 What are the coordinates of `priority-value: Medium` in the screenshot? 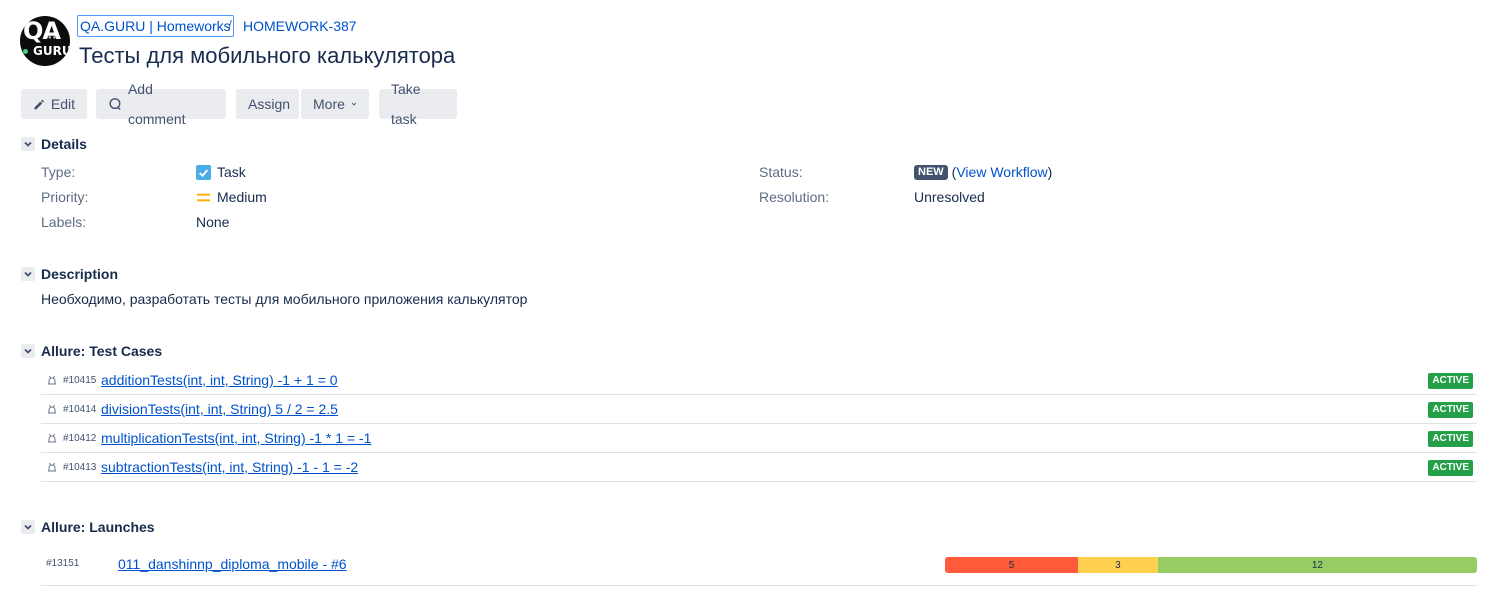 It's located at (231, 197).